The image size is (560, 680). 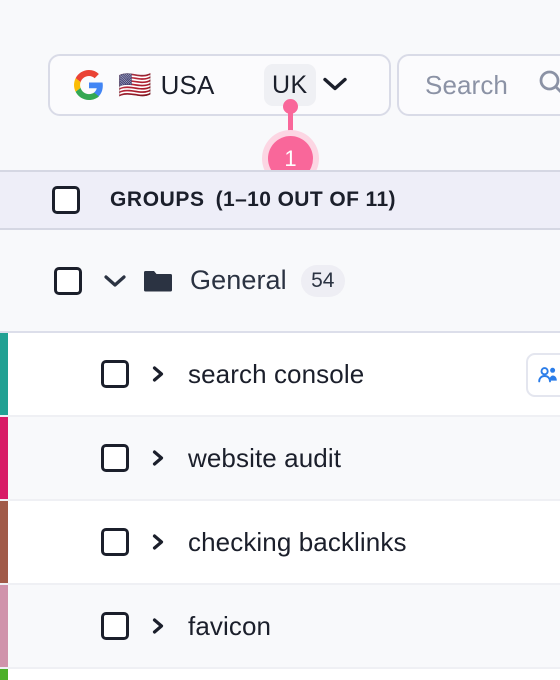 What do you see at coordinates (280, 674) in the screenshot?
I see `keyword-row-partial` at bounding box center [280, 674].